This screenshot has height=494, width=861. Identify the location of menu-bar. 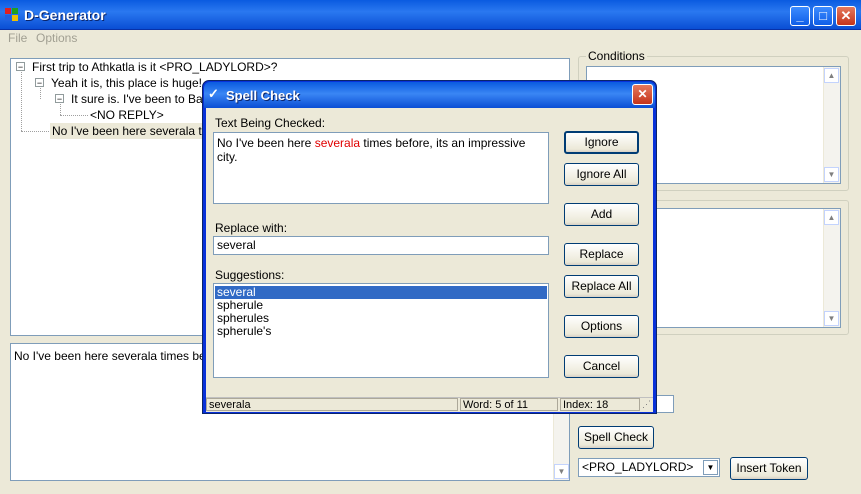
(430, 39).